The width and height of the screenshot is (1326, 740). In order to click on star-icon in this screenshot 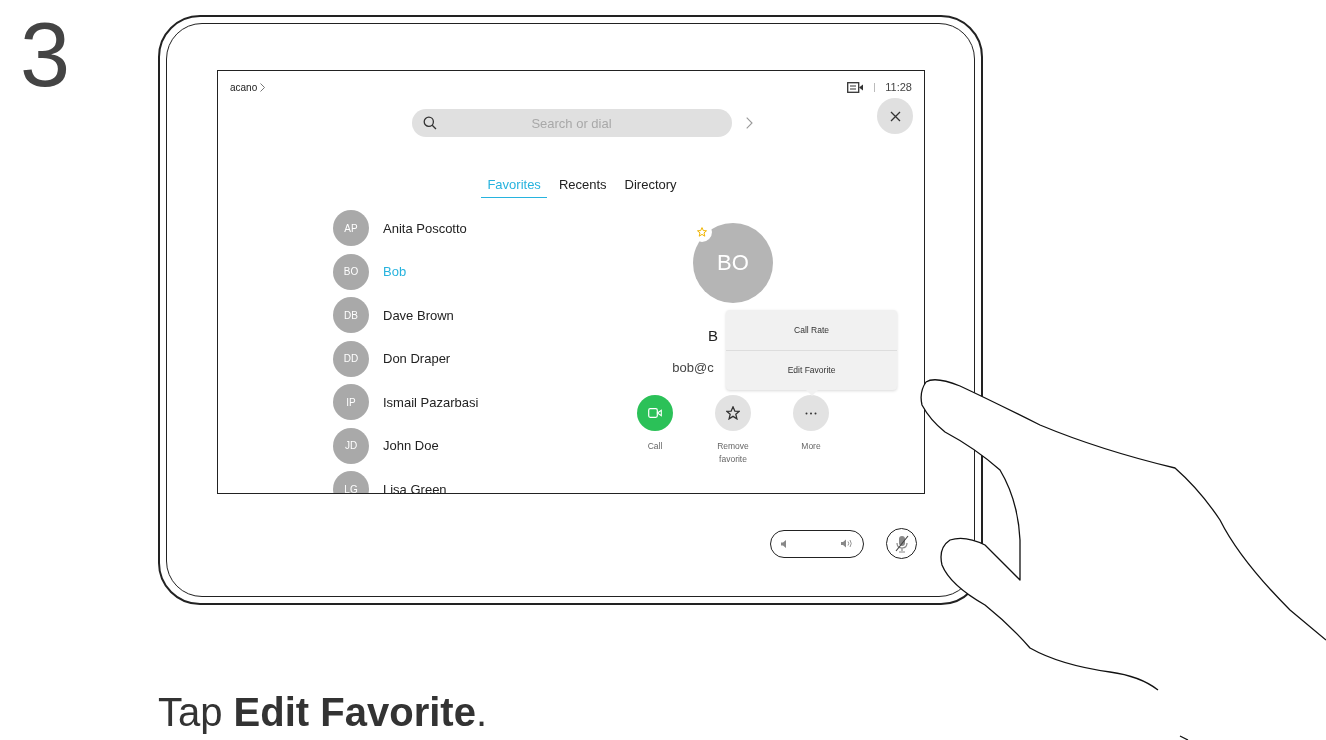, I will do `click(733, 413)`.